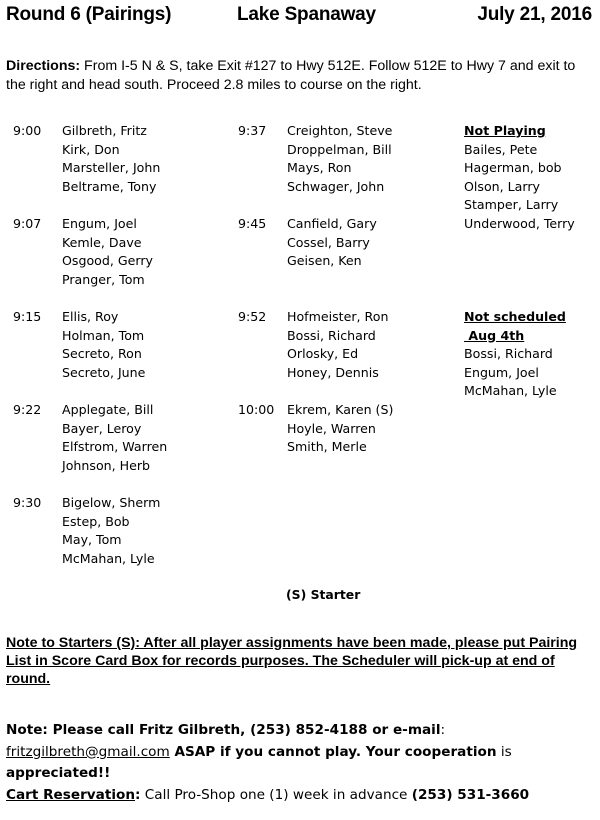 The width and height of the screenshot is (600, 820). I want to click on contact-is: is, so click(504, 751).